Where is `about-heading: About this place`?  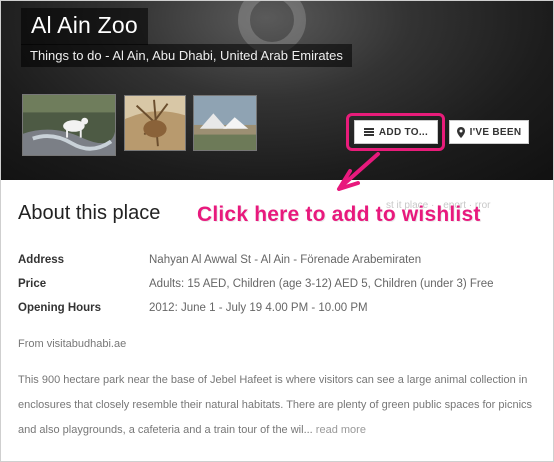 about-heading: About this place is located at coordinates (89, 213).